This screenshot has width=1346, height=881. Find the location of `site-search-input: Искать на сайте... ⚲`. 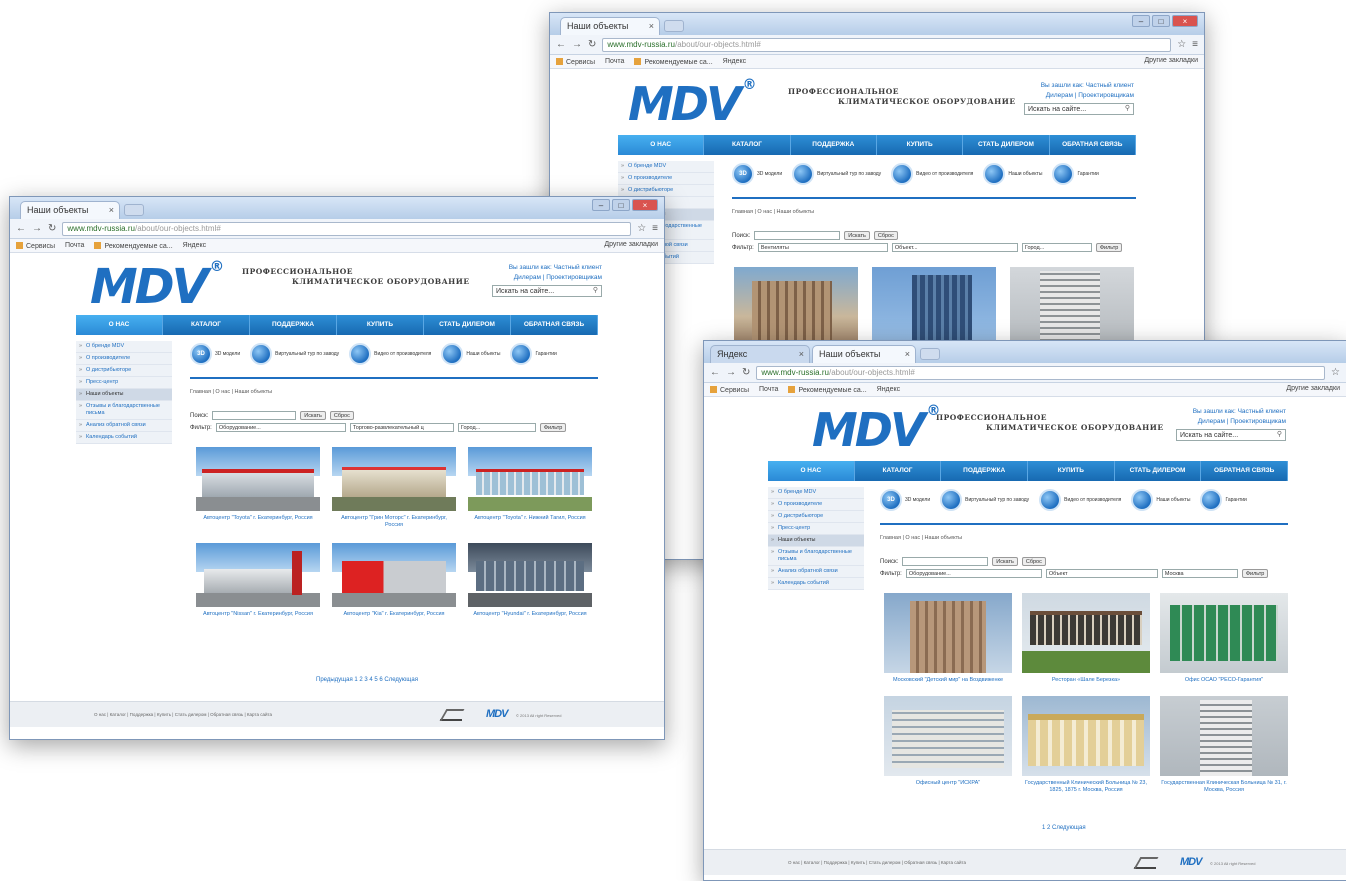

site-search-input: Искать на сайте... ⚲ is located at coordinates (1079, 109).